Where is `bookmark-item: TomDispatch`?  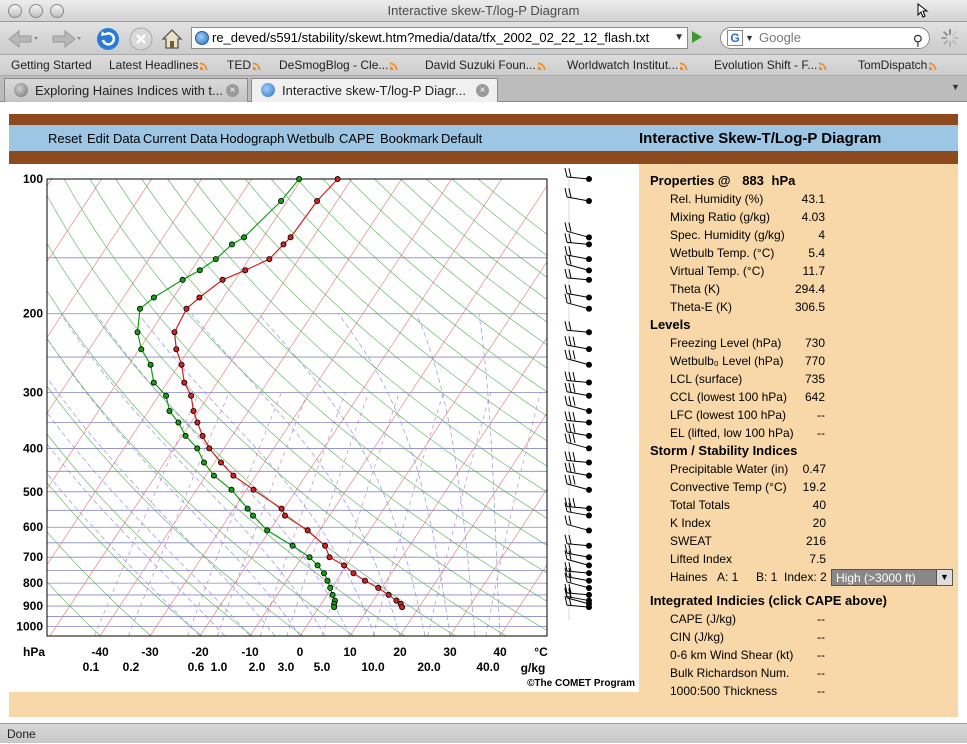 bookmark-item: TomDispatch is located at coordinates (898, 65).